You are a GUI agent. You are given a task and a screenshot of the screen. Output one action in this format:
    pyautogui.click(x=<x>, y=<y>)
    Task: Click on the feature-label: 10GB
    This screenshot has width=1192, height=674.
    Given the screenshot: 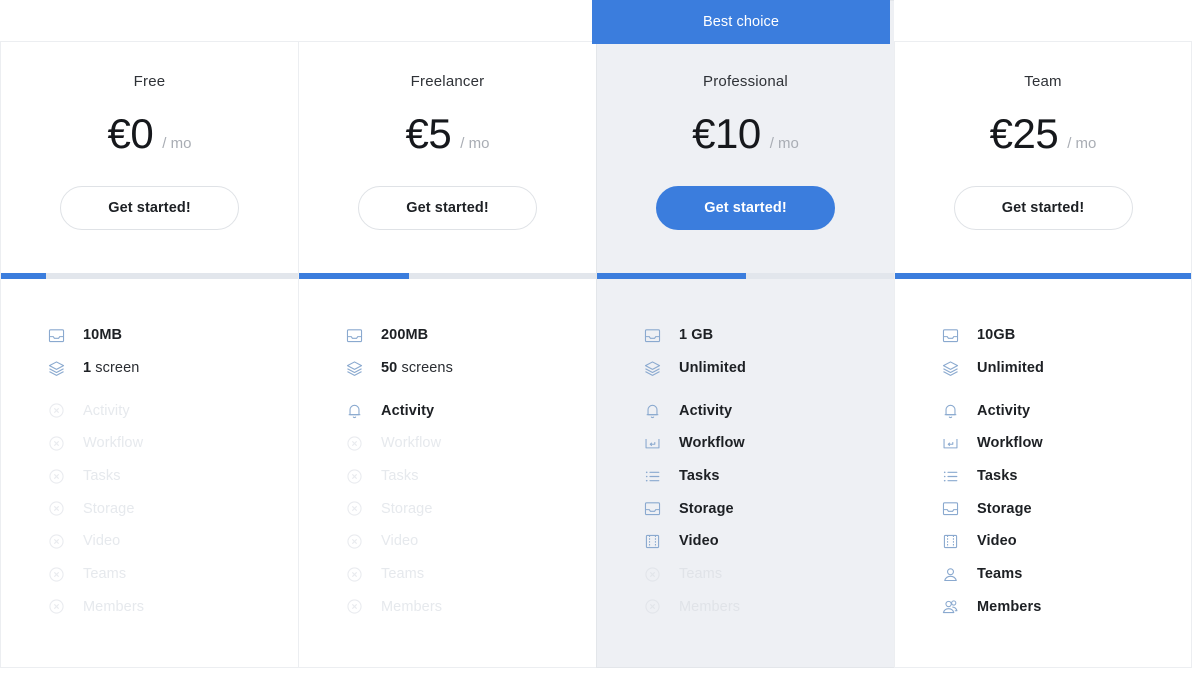 What is the action you would take?
    pyautogui.click(x=996, y=335)
    